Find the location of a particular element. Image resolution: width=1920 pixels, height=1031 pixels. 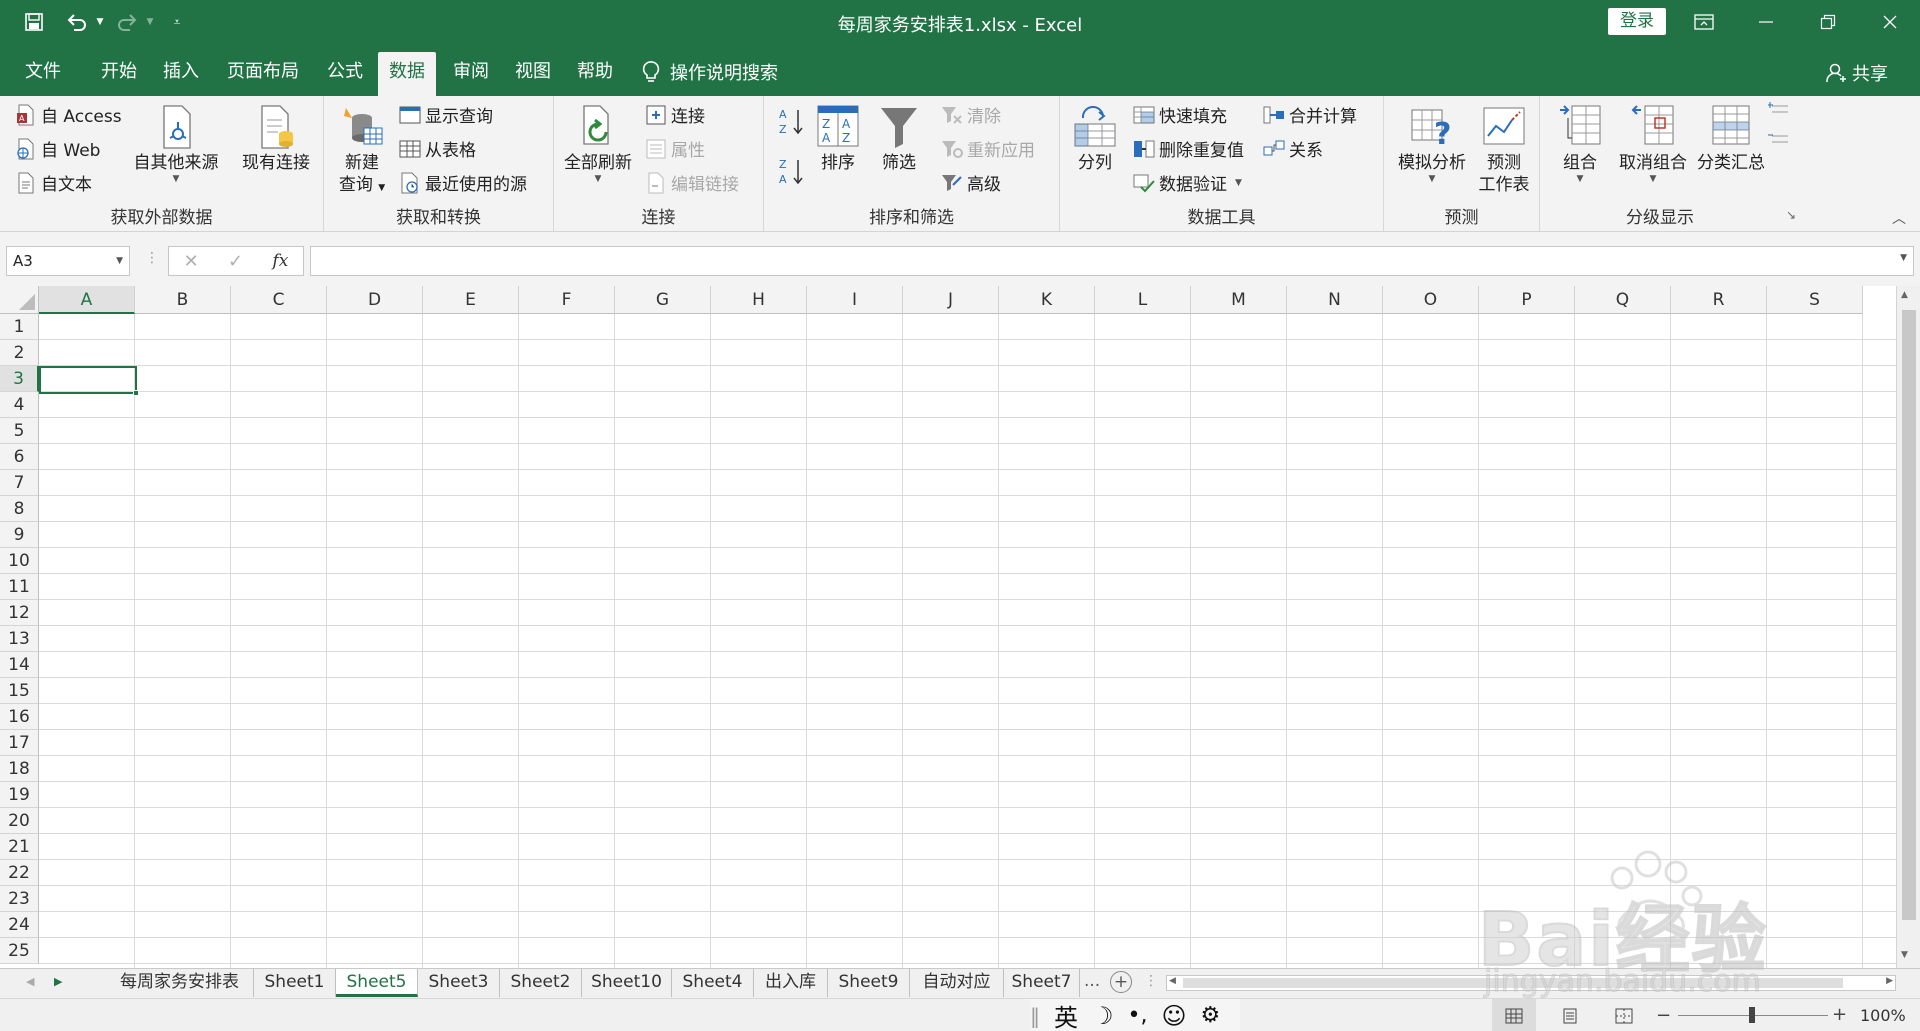

consolidate-button: 合并计算 is located at coordinates (1309, 114).